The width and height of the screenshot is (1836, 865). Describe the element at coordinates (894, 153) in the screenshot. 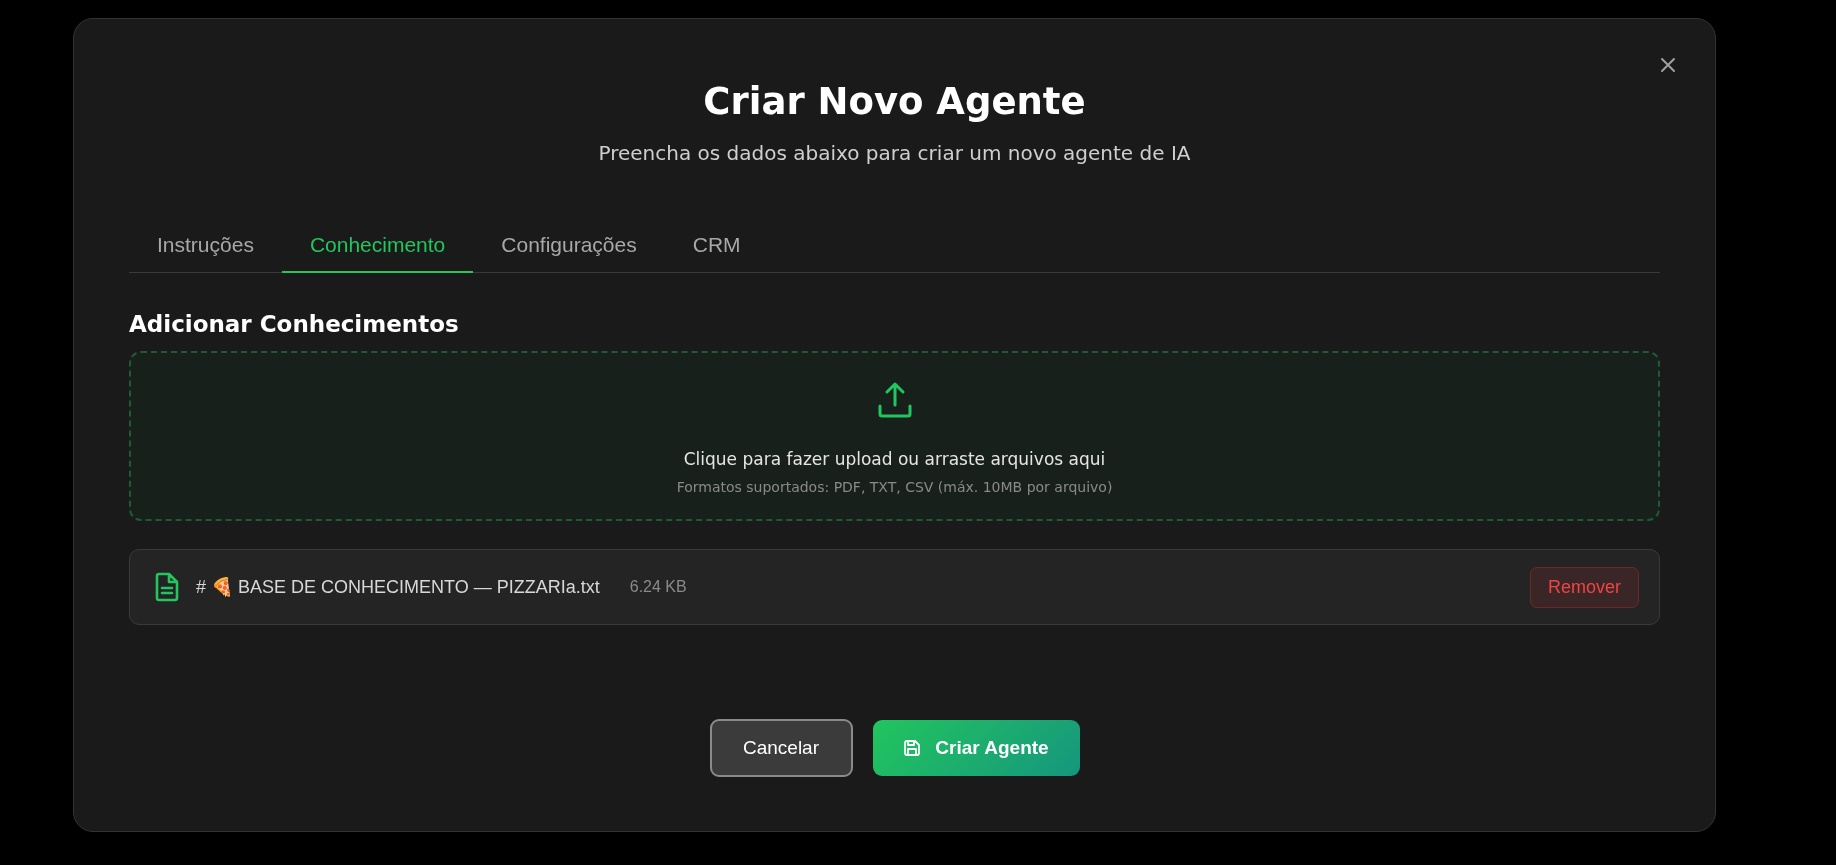

I see `dialog-subtitle: Preencha os dados abaixo para criar um novo agente de IA` at that location.